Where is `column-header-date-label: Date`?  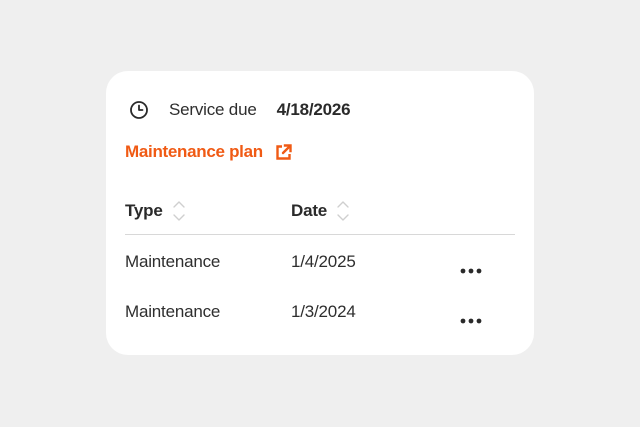 column-header-date-label: Date is located at coordinates (309, 210).